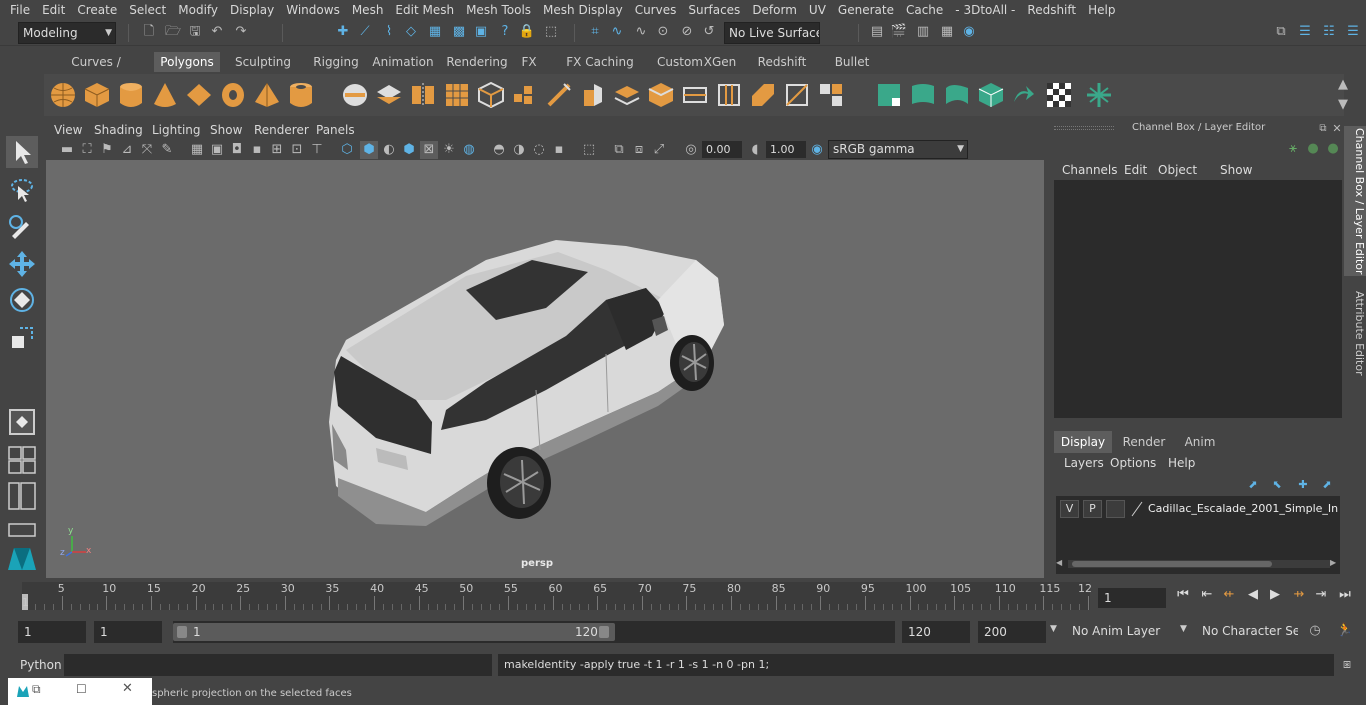 This screenshot has width=1366, height=705. What do you see at coordinates (1025, 95) in the screenshot?
I see `uv-sew-icon` at bounding box center [1025, 95].